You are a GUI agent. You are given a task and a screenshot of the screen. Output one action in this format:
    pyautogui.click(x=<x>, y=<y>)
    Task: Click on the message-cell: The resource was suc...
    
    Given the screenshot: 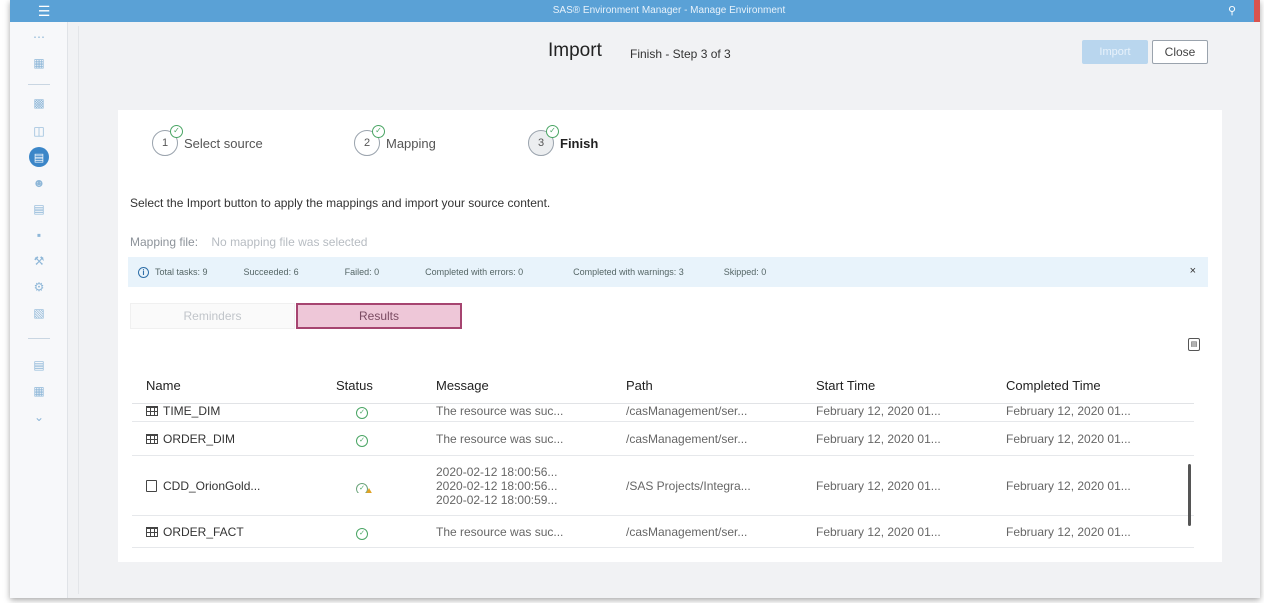 What is the action you would take?
    pyautogui.click(x=500, y=411)
    